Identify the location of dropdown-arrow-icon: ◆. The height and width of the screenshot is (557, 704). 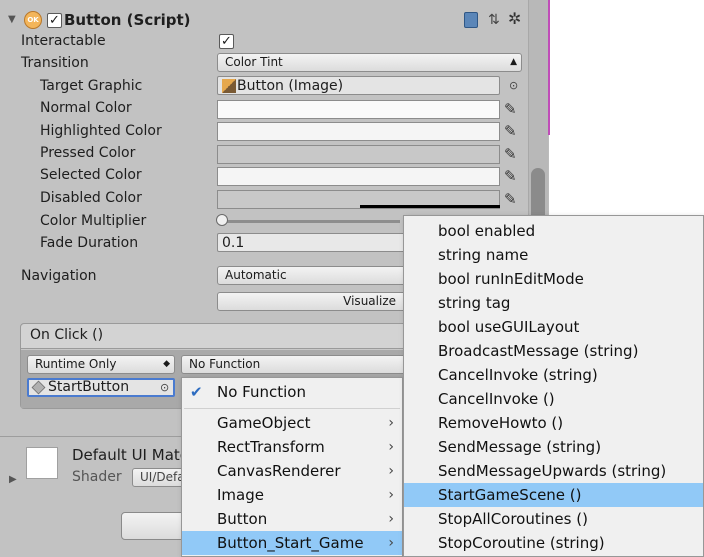
(166, 364).